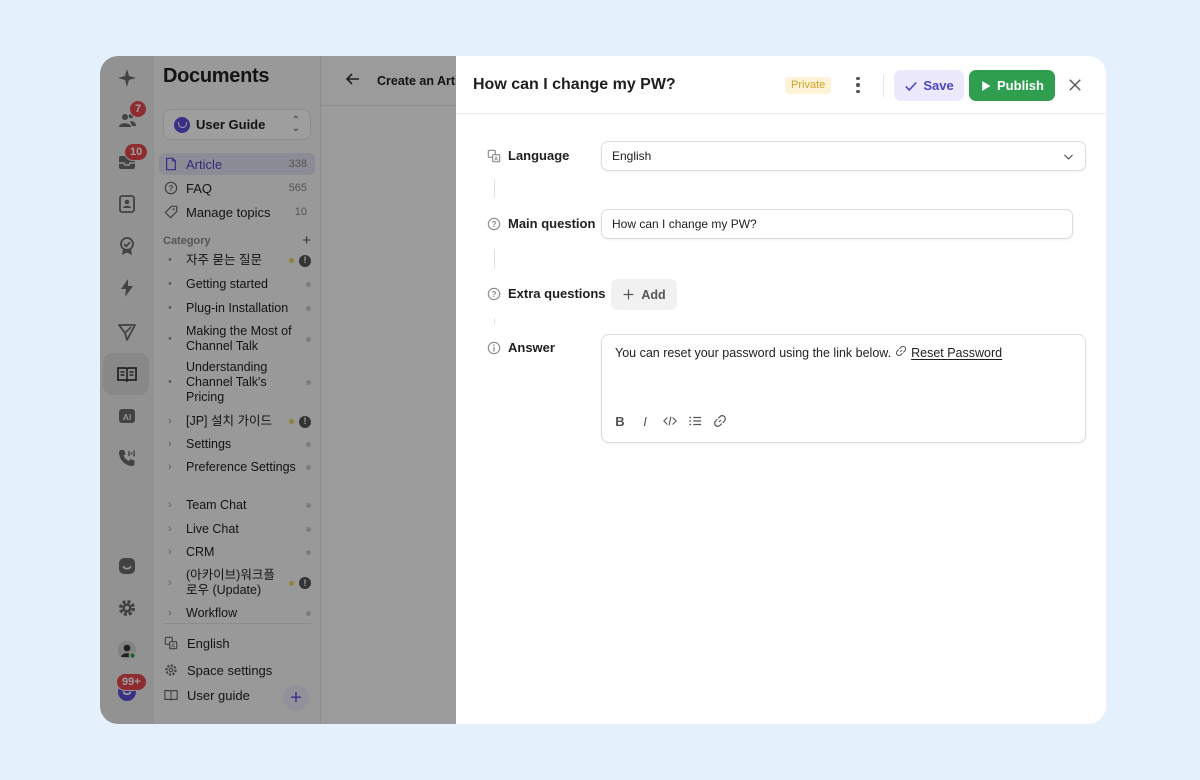 The image size is (1200, 780). I want to click on more-options-icon, so click(858, 85).